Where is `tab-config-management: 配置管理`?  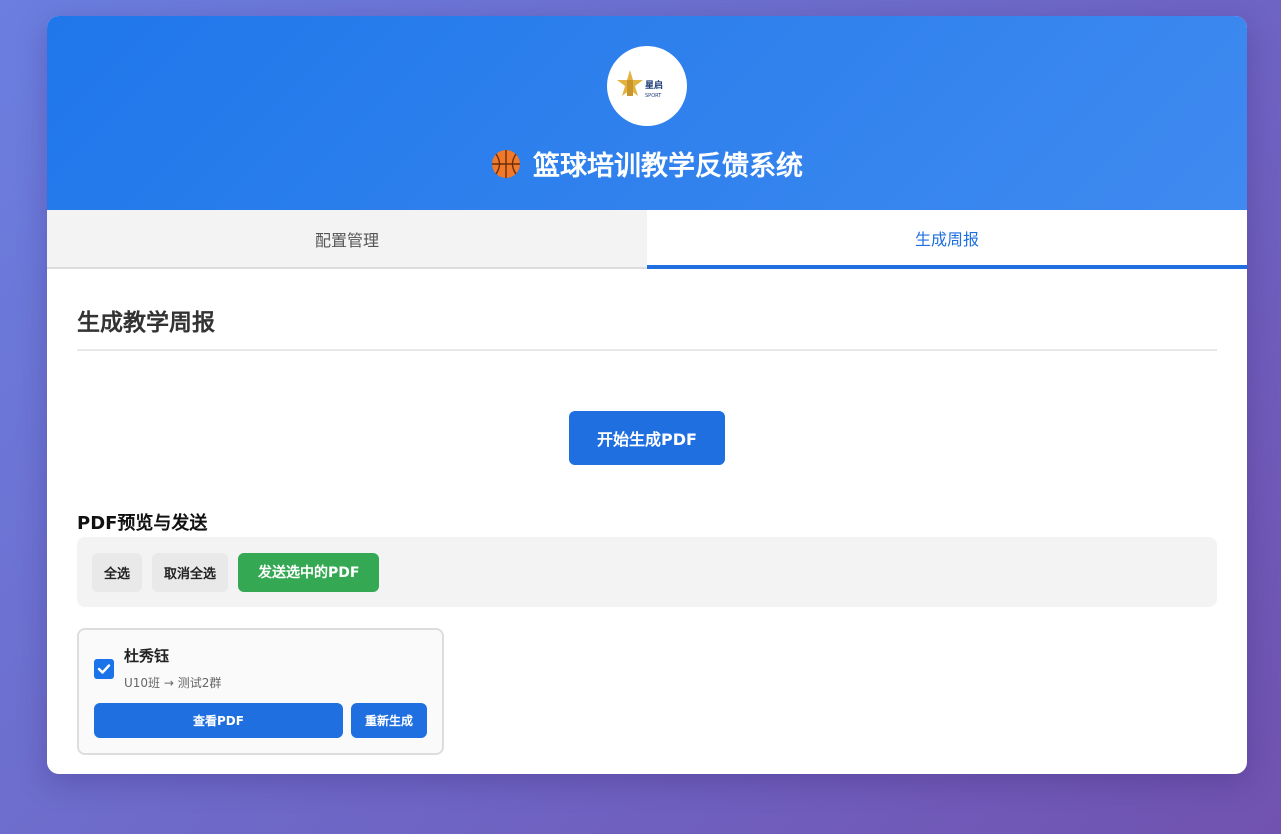 tab-config-management: 配置管理 is located at coordinates (347, 238).